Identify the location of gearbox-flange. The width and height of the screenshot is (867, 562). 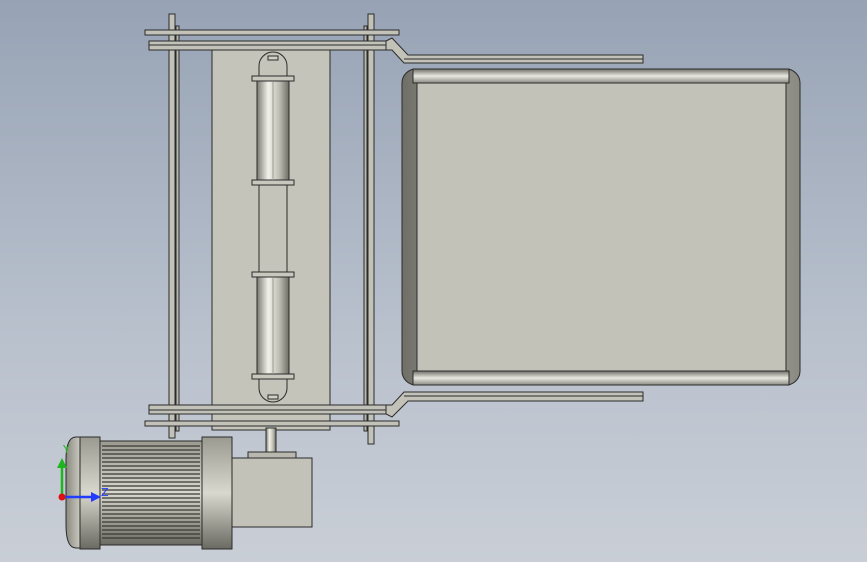
(272, 455).